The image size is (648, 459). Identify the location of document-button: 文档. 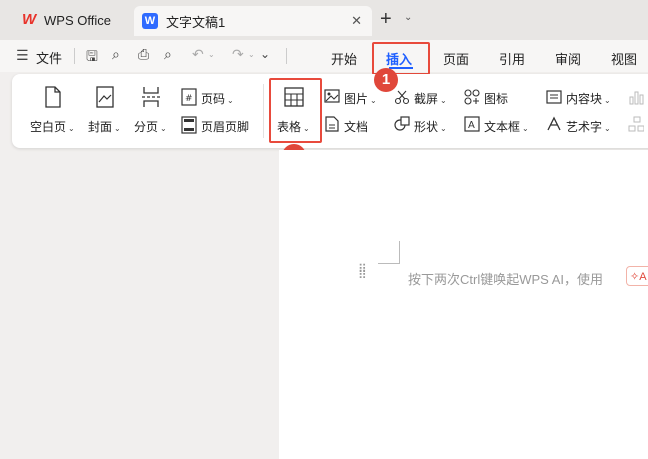
(356, 126).